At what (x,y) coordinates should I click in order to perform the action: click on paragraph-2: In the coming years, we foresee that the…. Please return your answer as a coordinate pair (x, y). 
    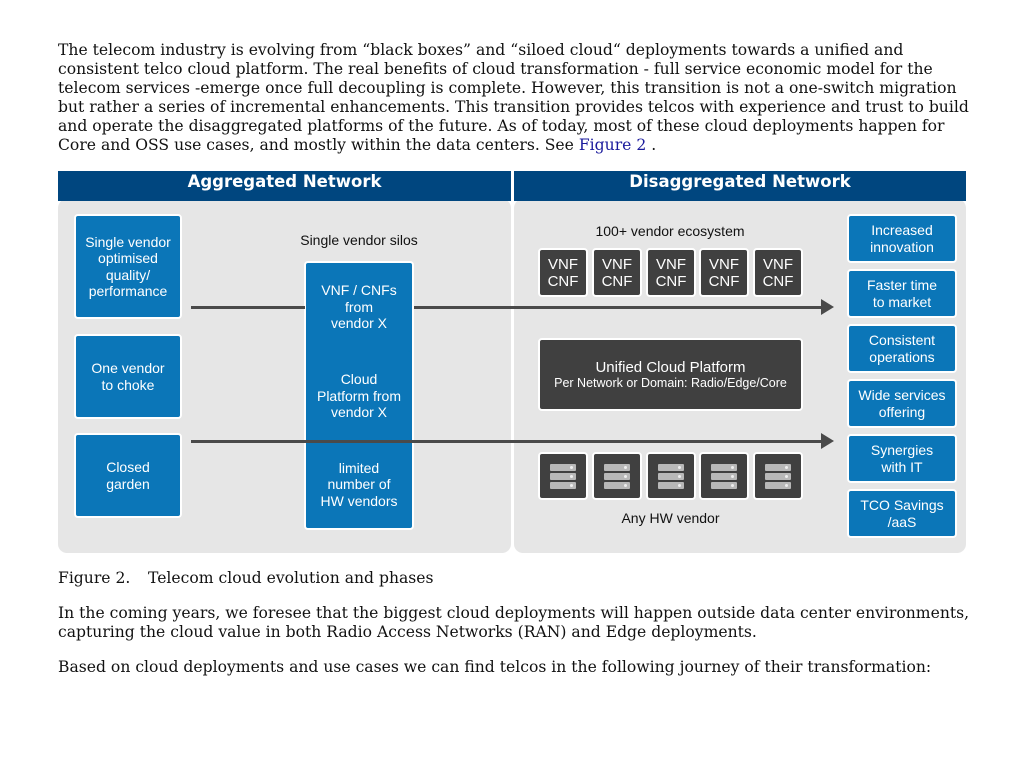
    Looking at the image, I should click on (514, 622).